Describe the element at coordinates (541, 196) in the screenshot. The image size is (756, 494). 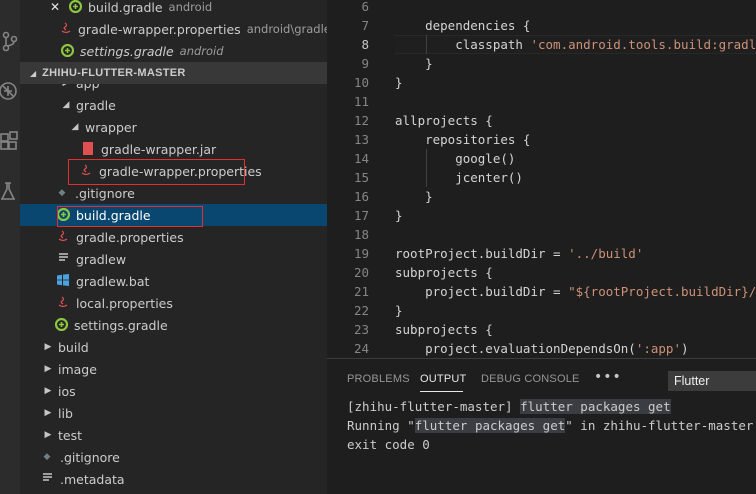
I see `code-line-16: 16 }` at that location.